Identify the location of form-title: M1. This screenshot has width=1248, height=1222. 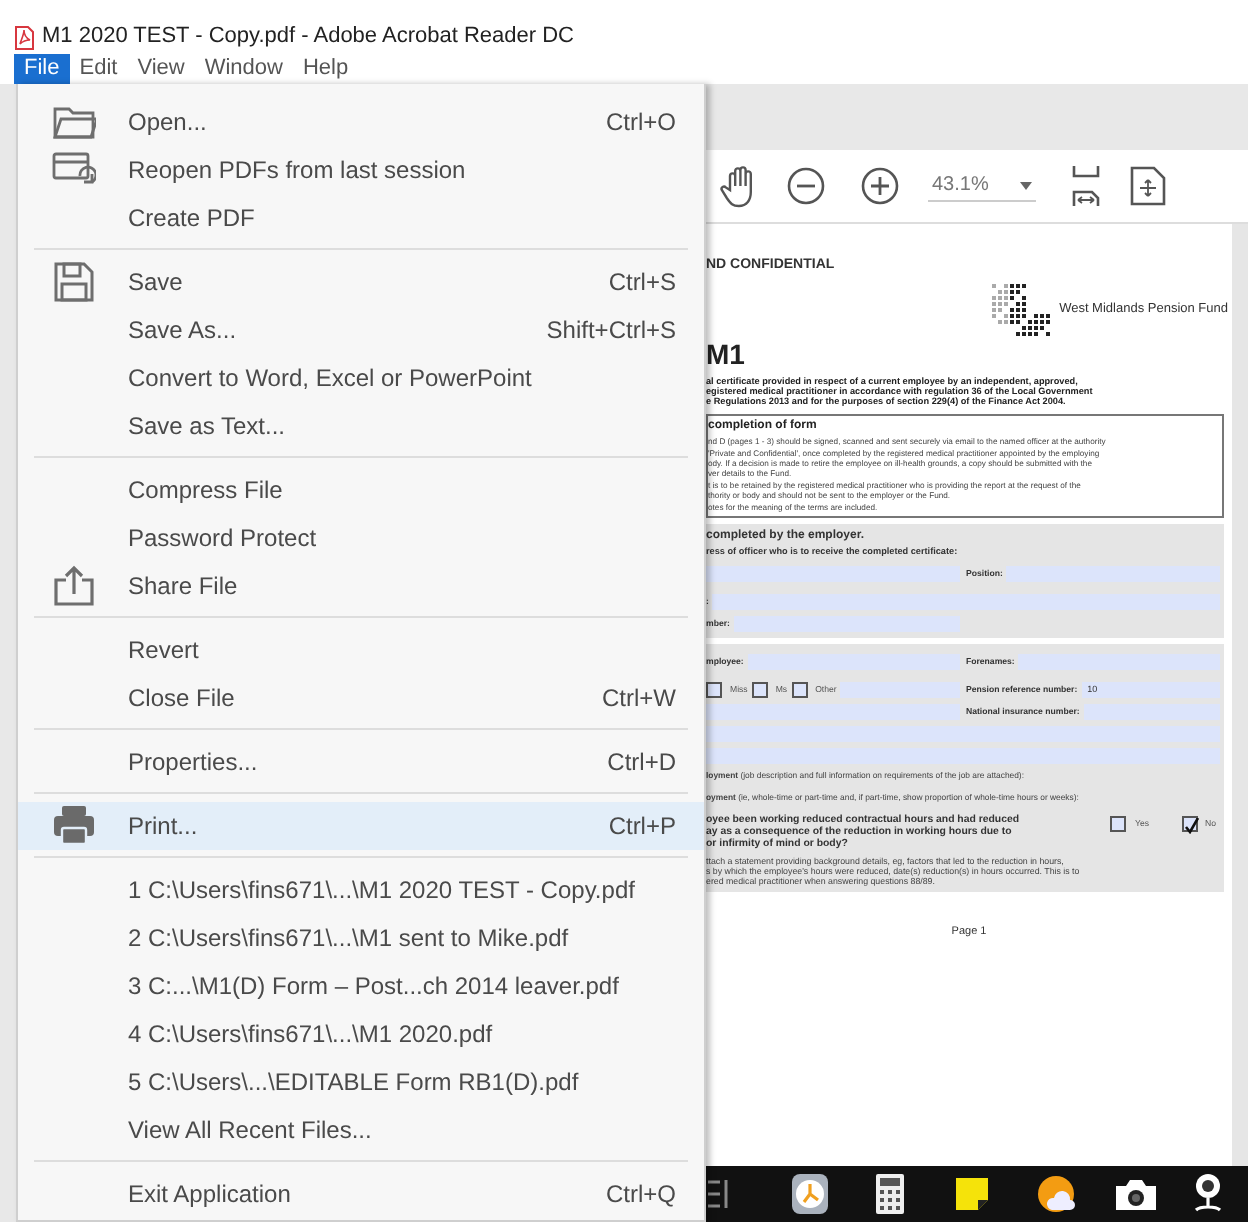
(726, 353).